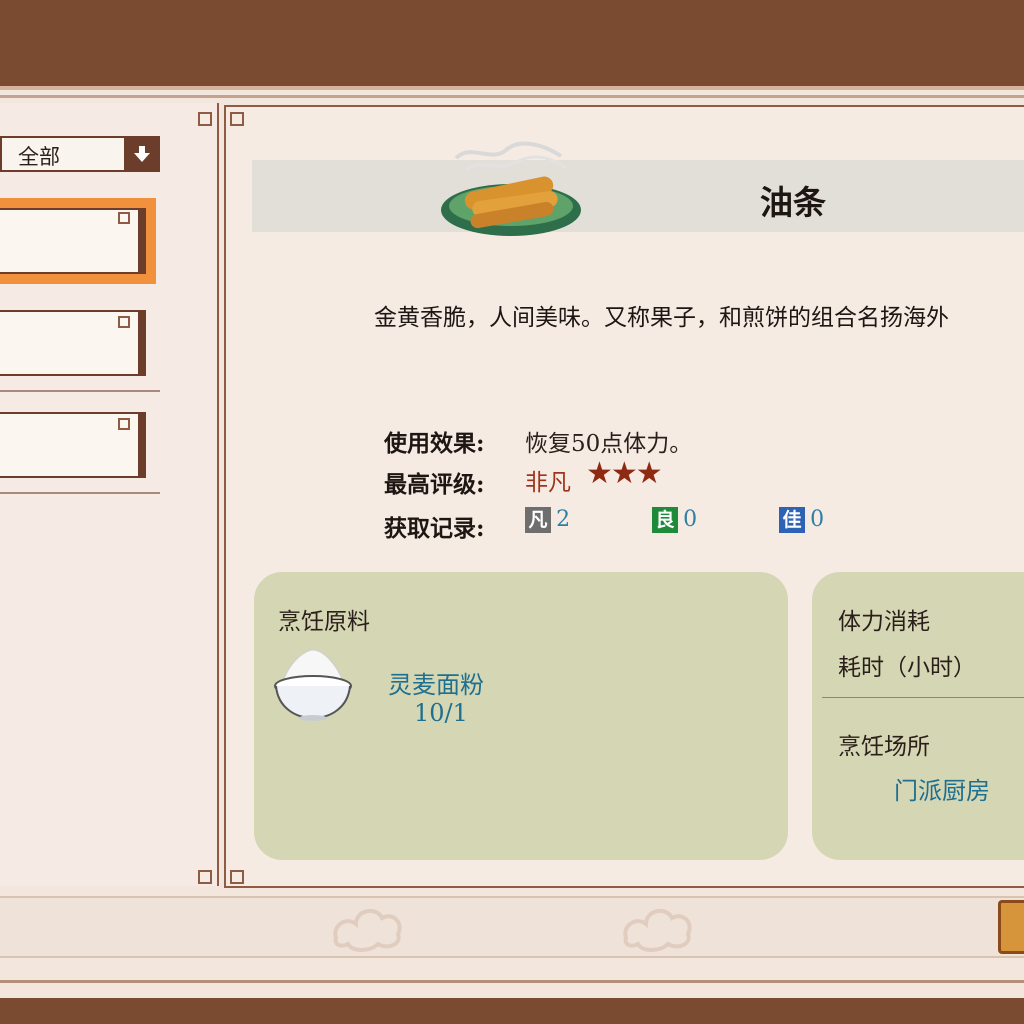 The width and height of the screenshot is (1024, 1024). I want to click on quality-common-badge: 凡, so click(538, 520).